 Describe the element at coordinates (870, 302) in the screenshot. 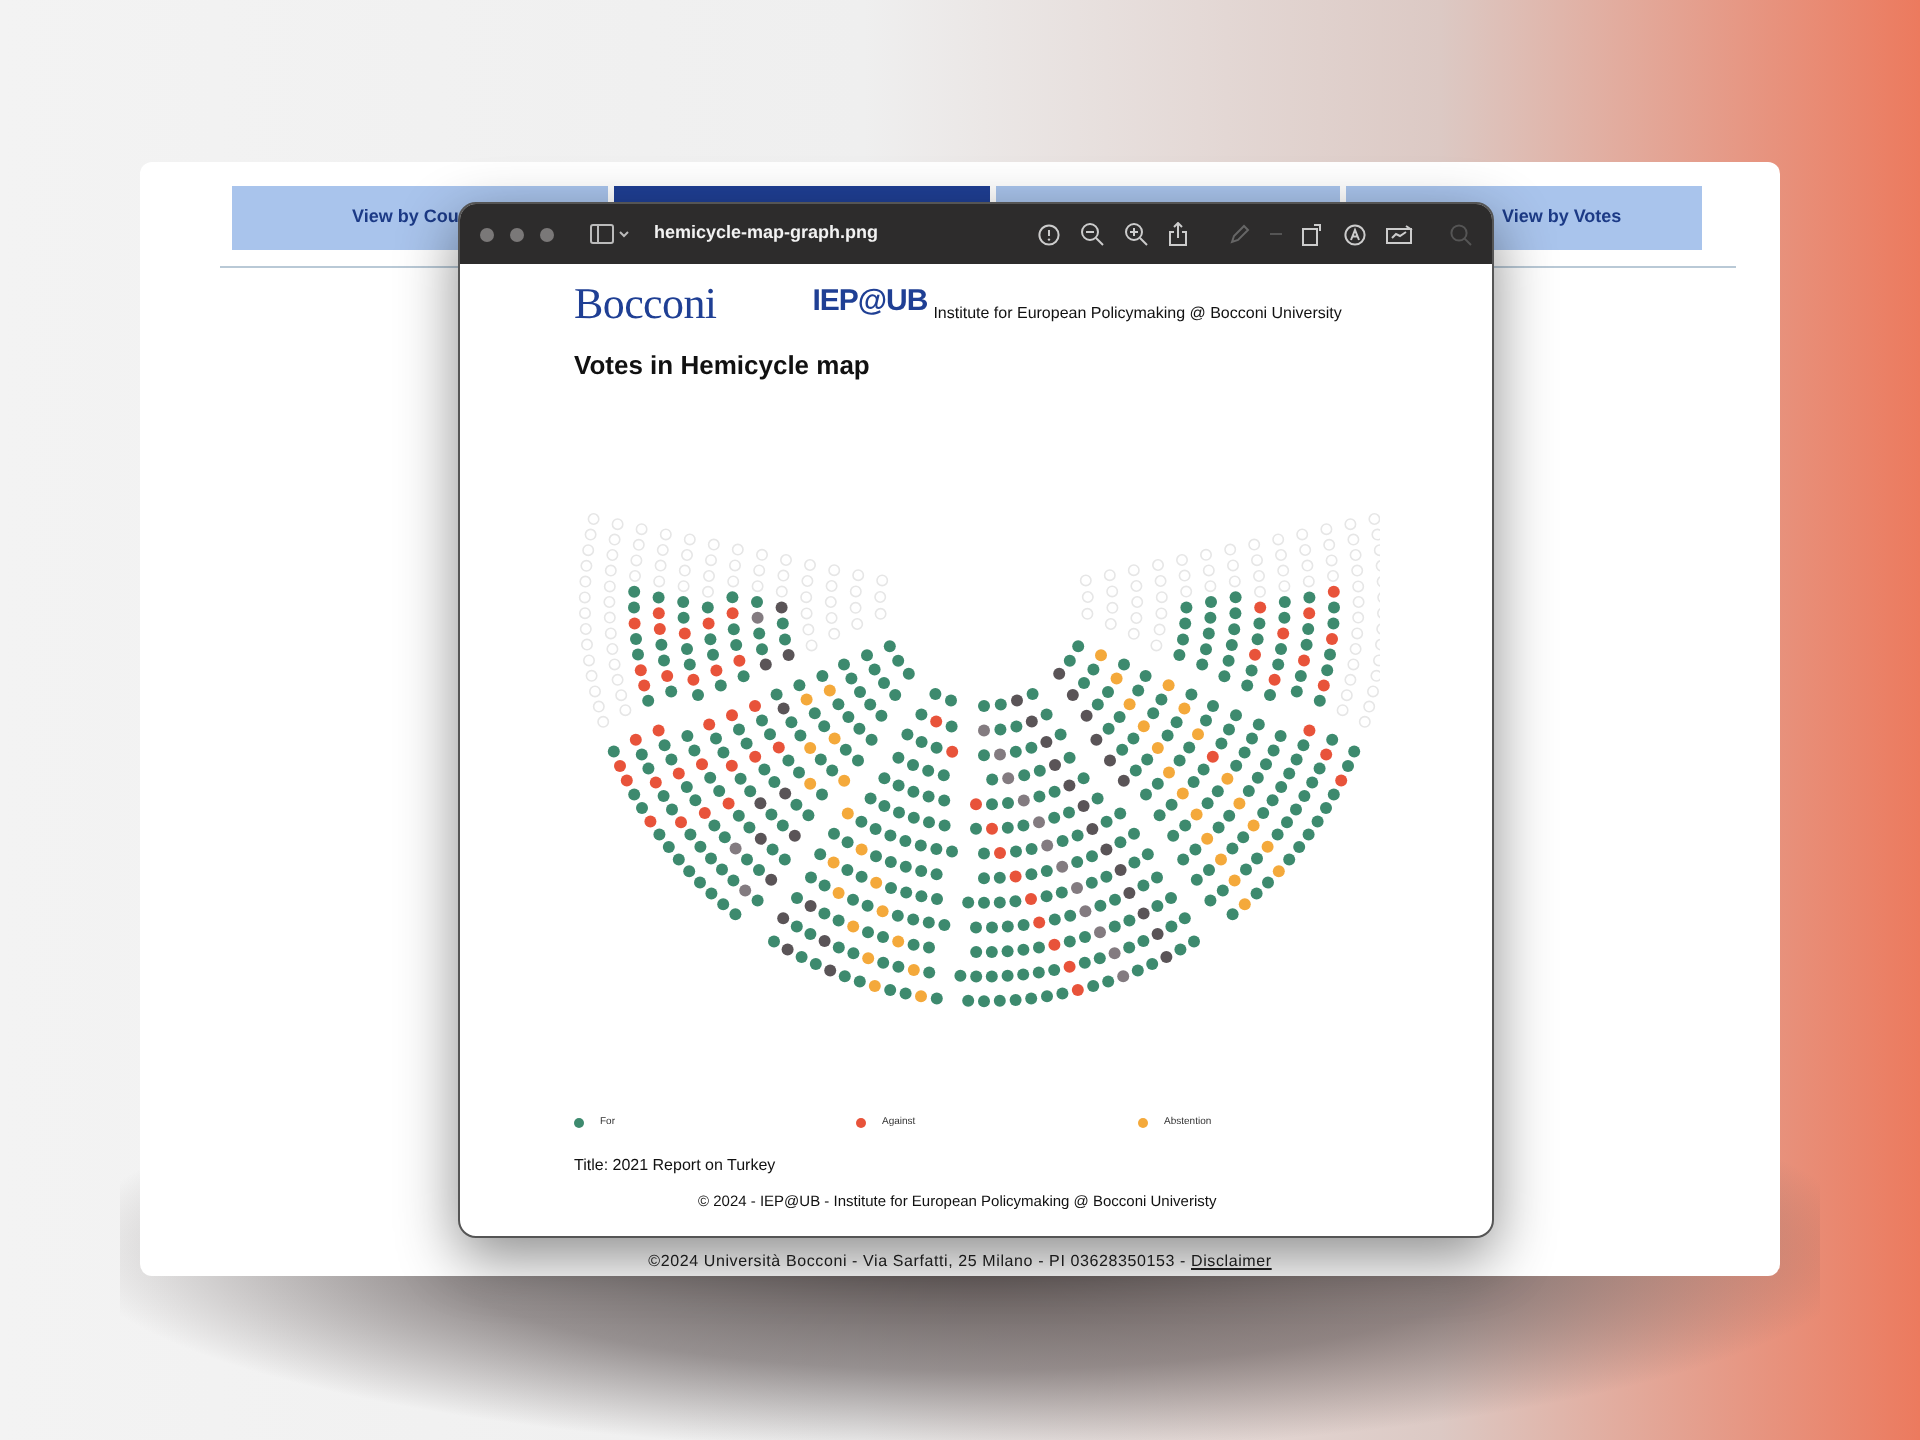

I see `institute-logo: IEP@UB` at that location.